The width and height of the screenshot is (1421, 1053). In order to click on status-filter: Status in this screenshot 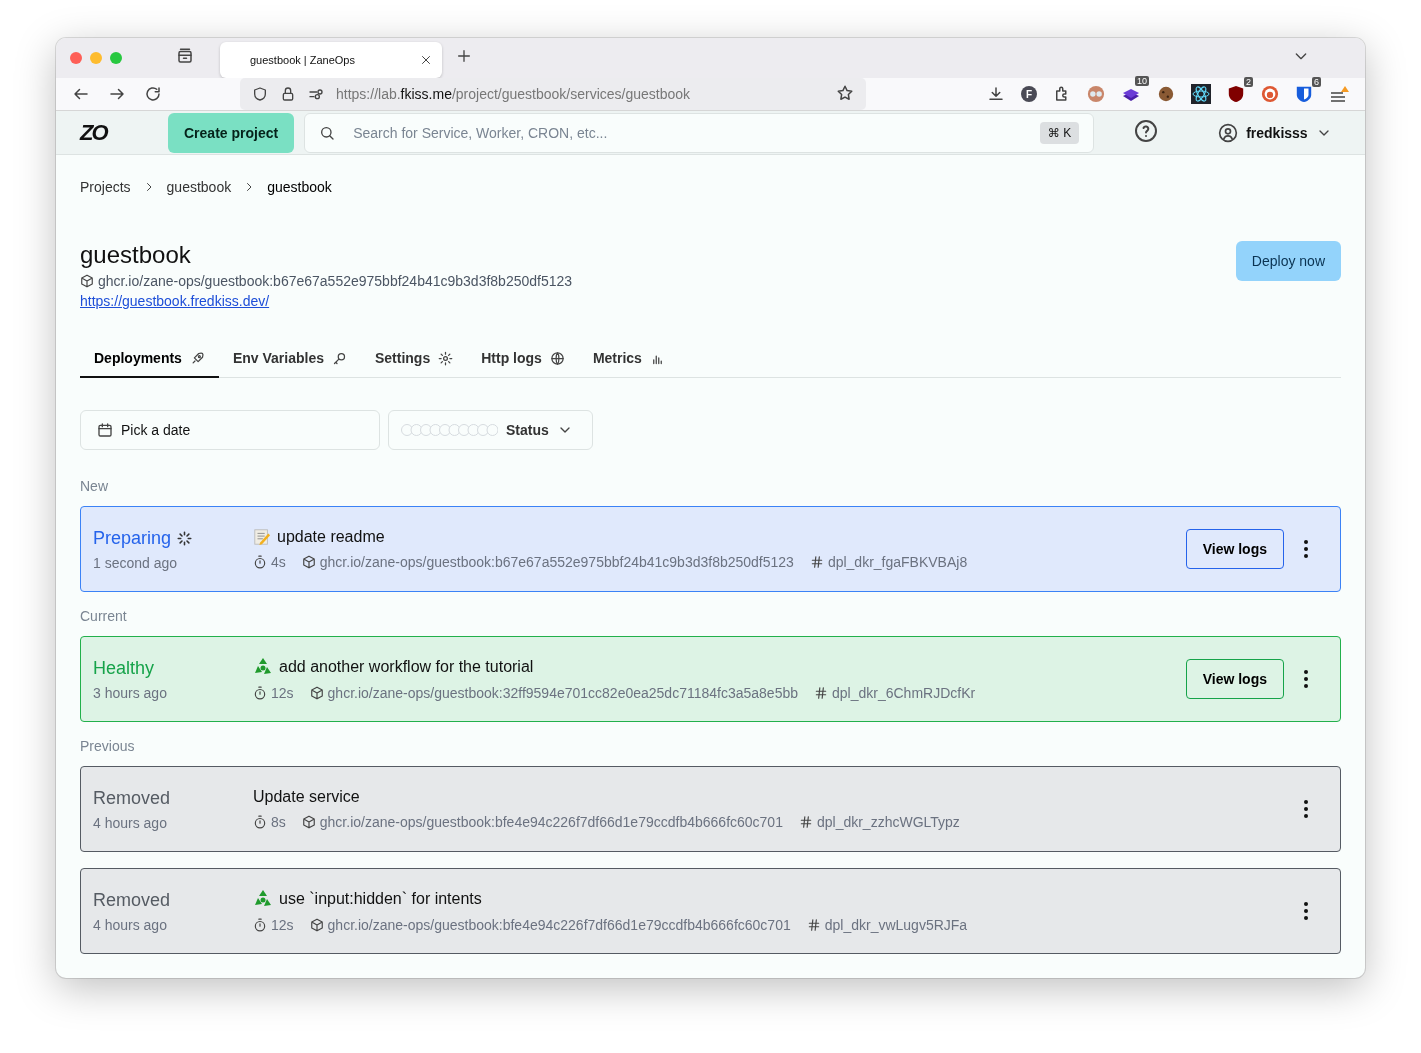, I will do `click(490, 430)`.